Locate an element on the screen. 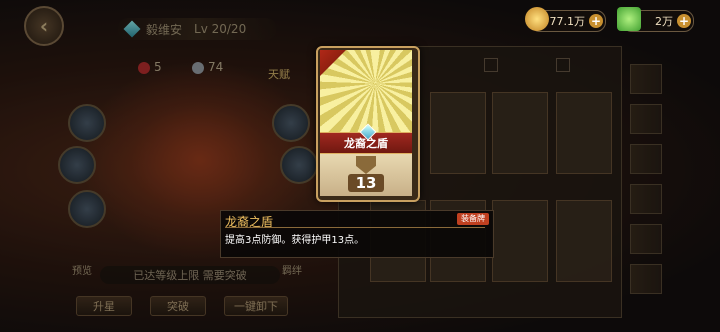 This screenshot has height=332, width=720. divider is located at coordinates (355, 227).